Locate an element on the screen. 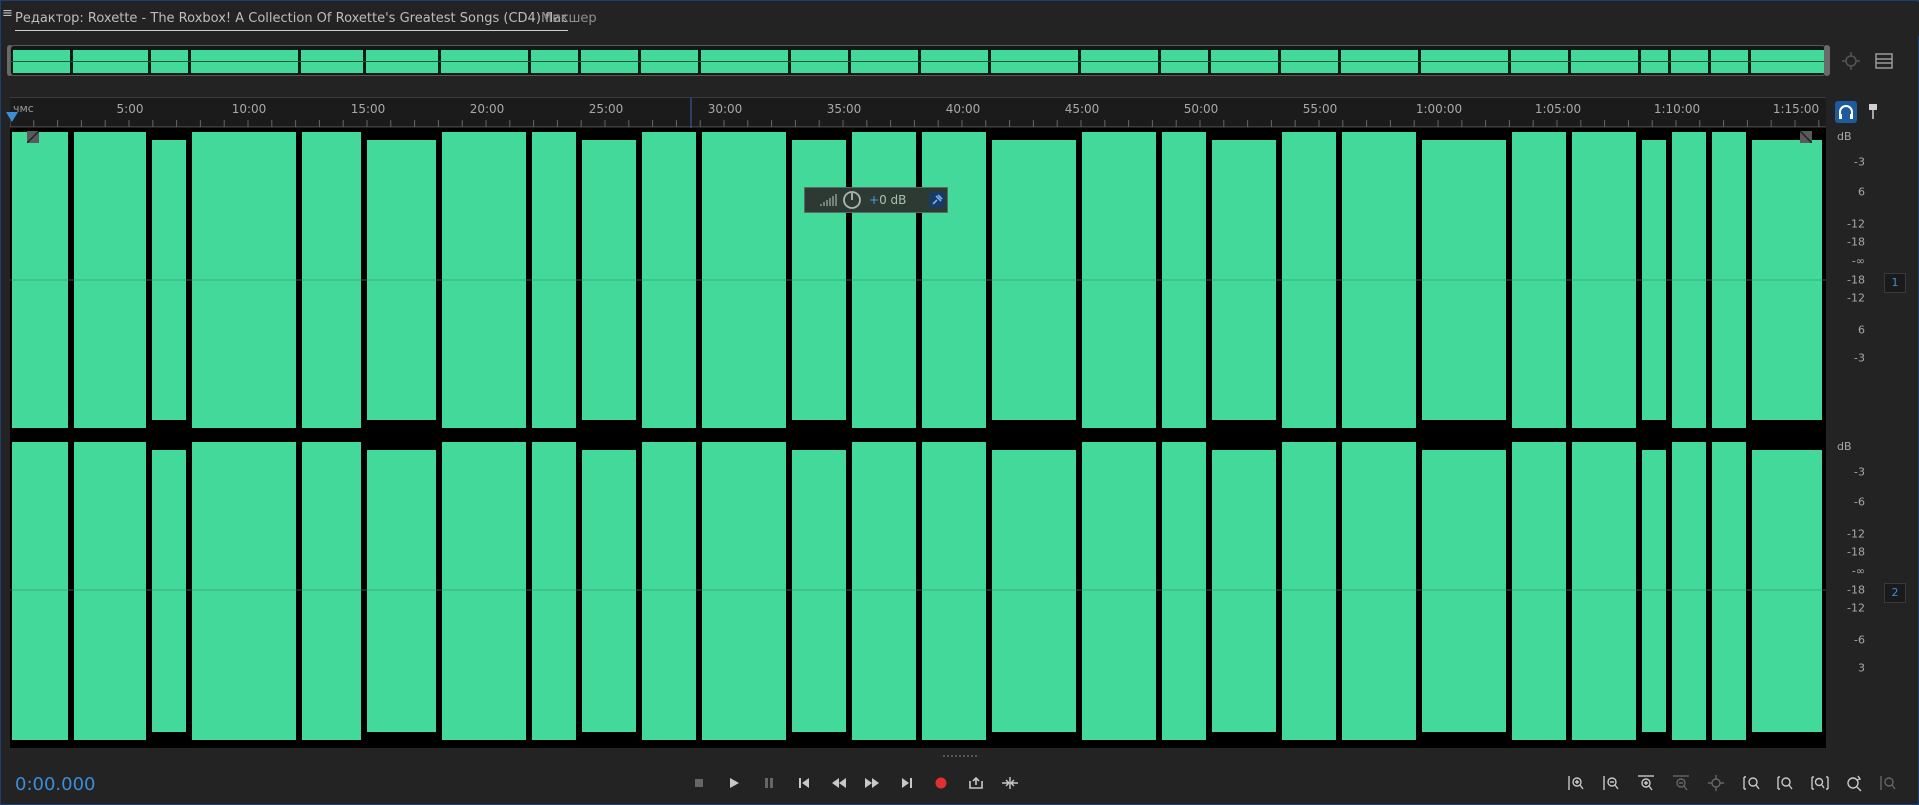 The height and width of the screenshot is (805, 1919). volume-knob-icon is located at coordinates (852, 200).